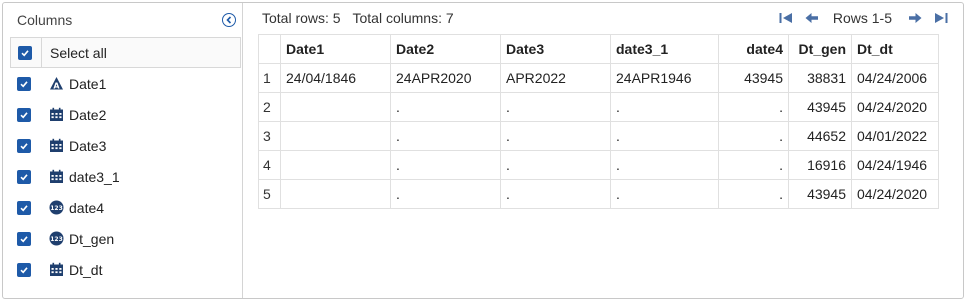 Image resolution: width=967 pixels, height=302 pixels. I want to click on row-number: 2, so click(269, 107).